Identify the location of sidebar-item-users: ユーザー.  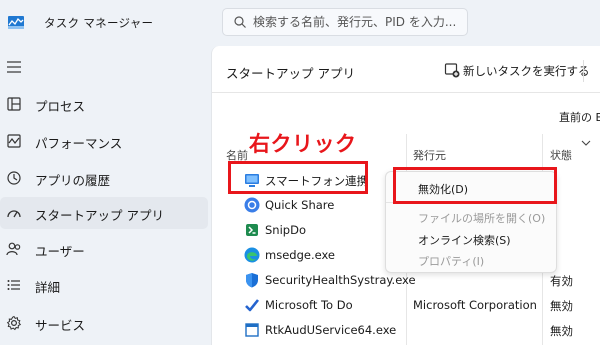
(104, 249).